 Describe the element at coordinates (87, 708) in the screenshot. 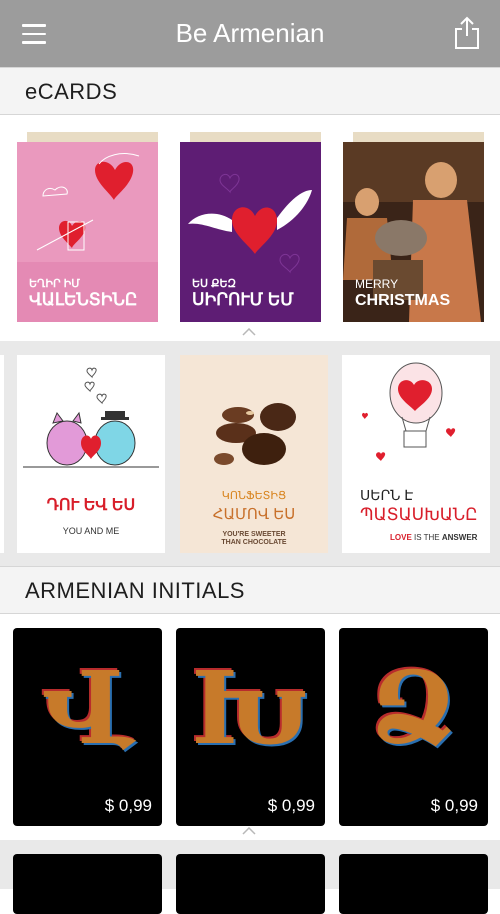

I see `initial-letter-vo: Վ` at that location.